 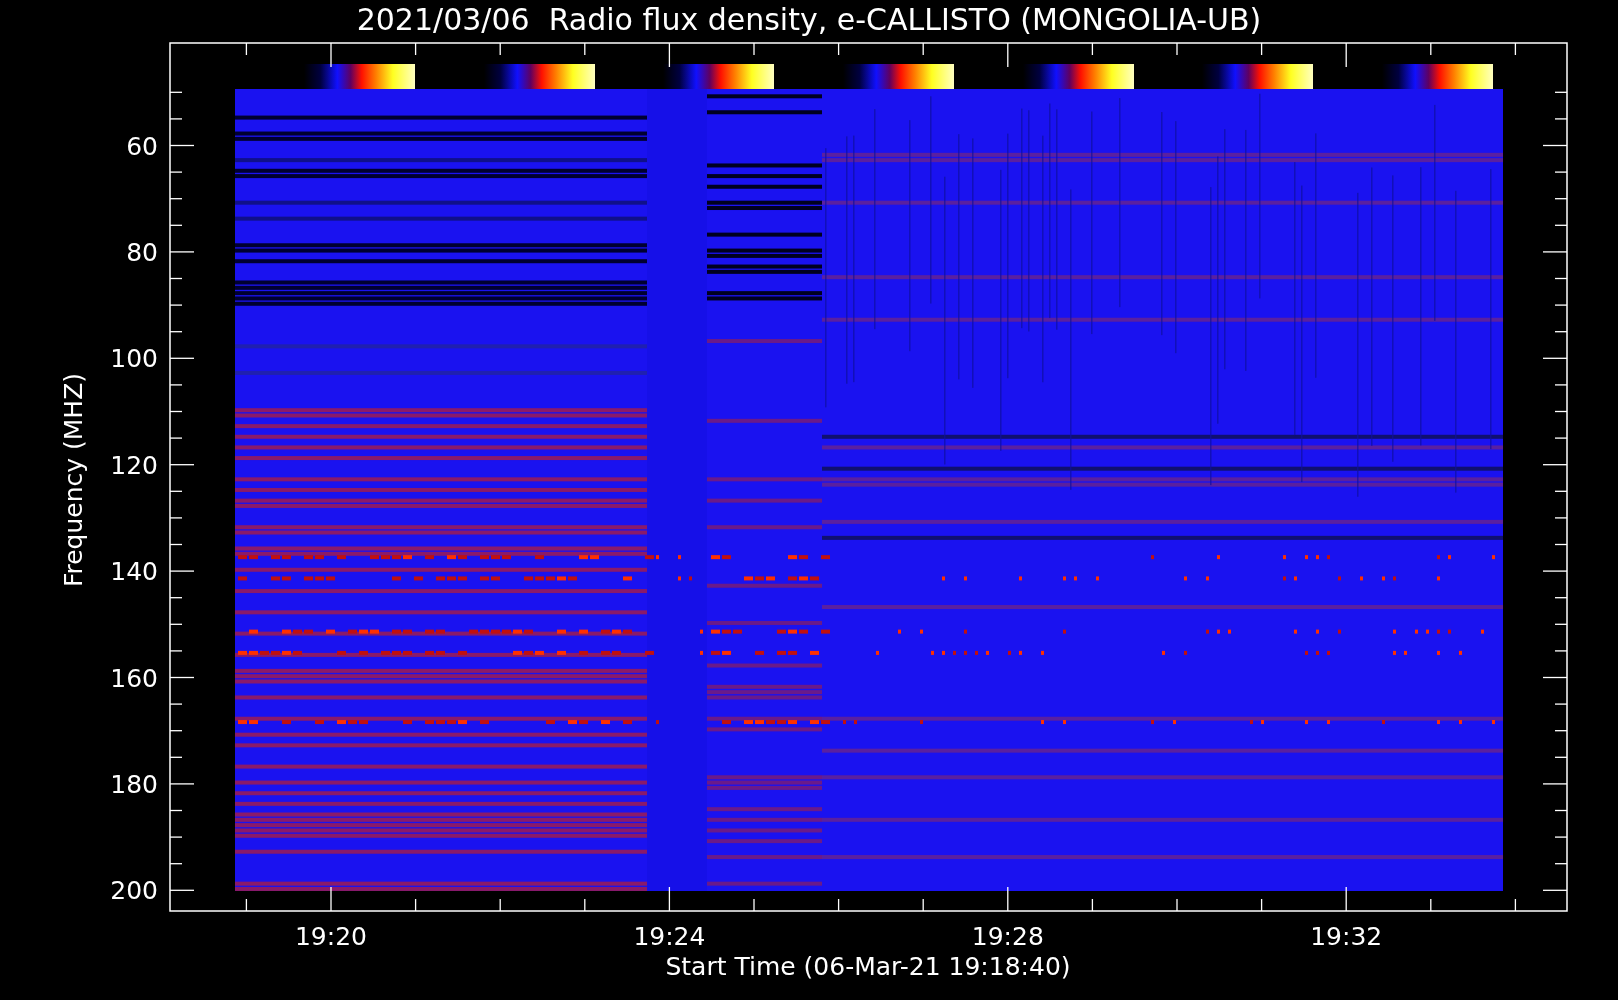 I want to click on y-tick-label: 180, so click(x=134, y=784).